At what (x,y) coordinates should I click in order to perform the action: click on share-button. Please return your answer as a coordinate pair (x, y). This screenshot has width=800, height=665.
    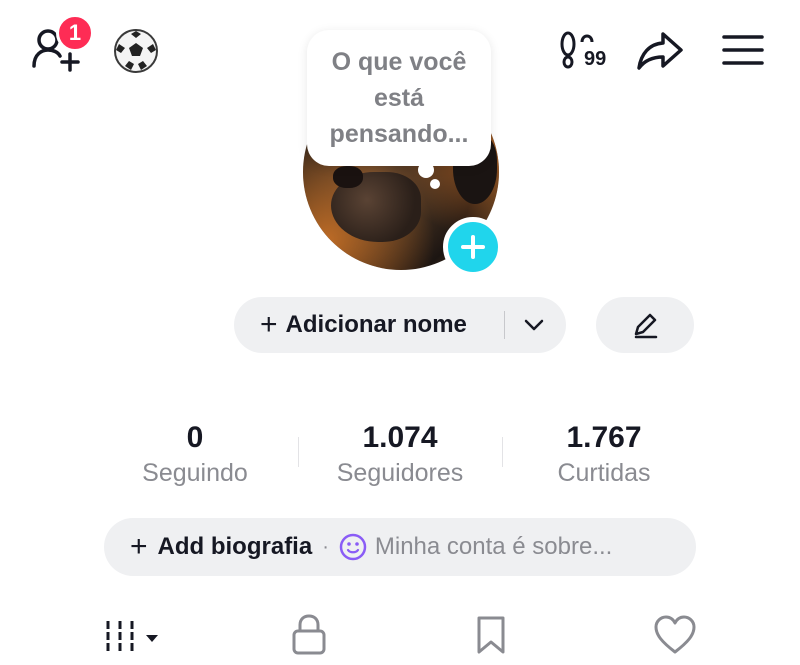
    Looking at the image, I should click on (660, 50).